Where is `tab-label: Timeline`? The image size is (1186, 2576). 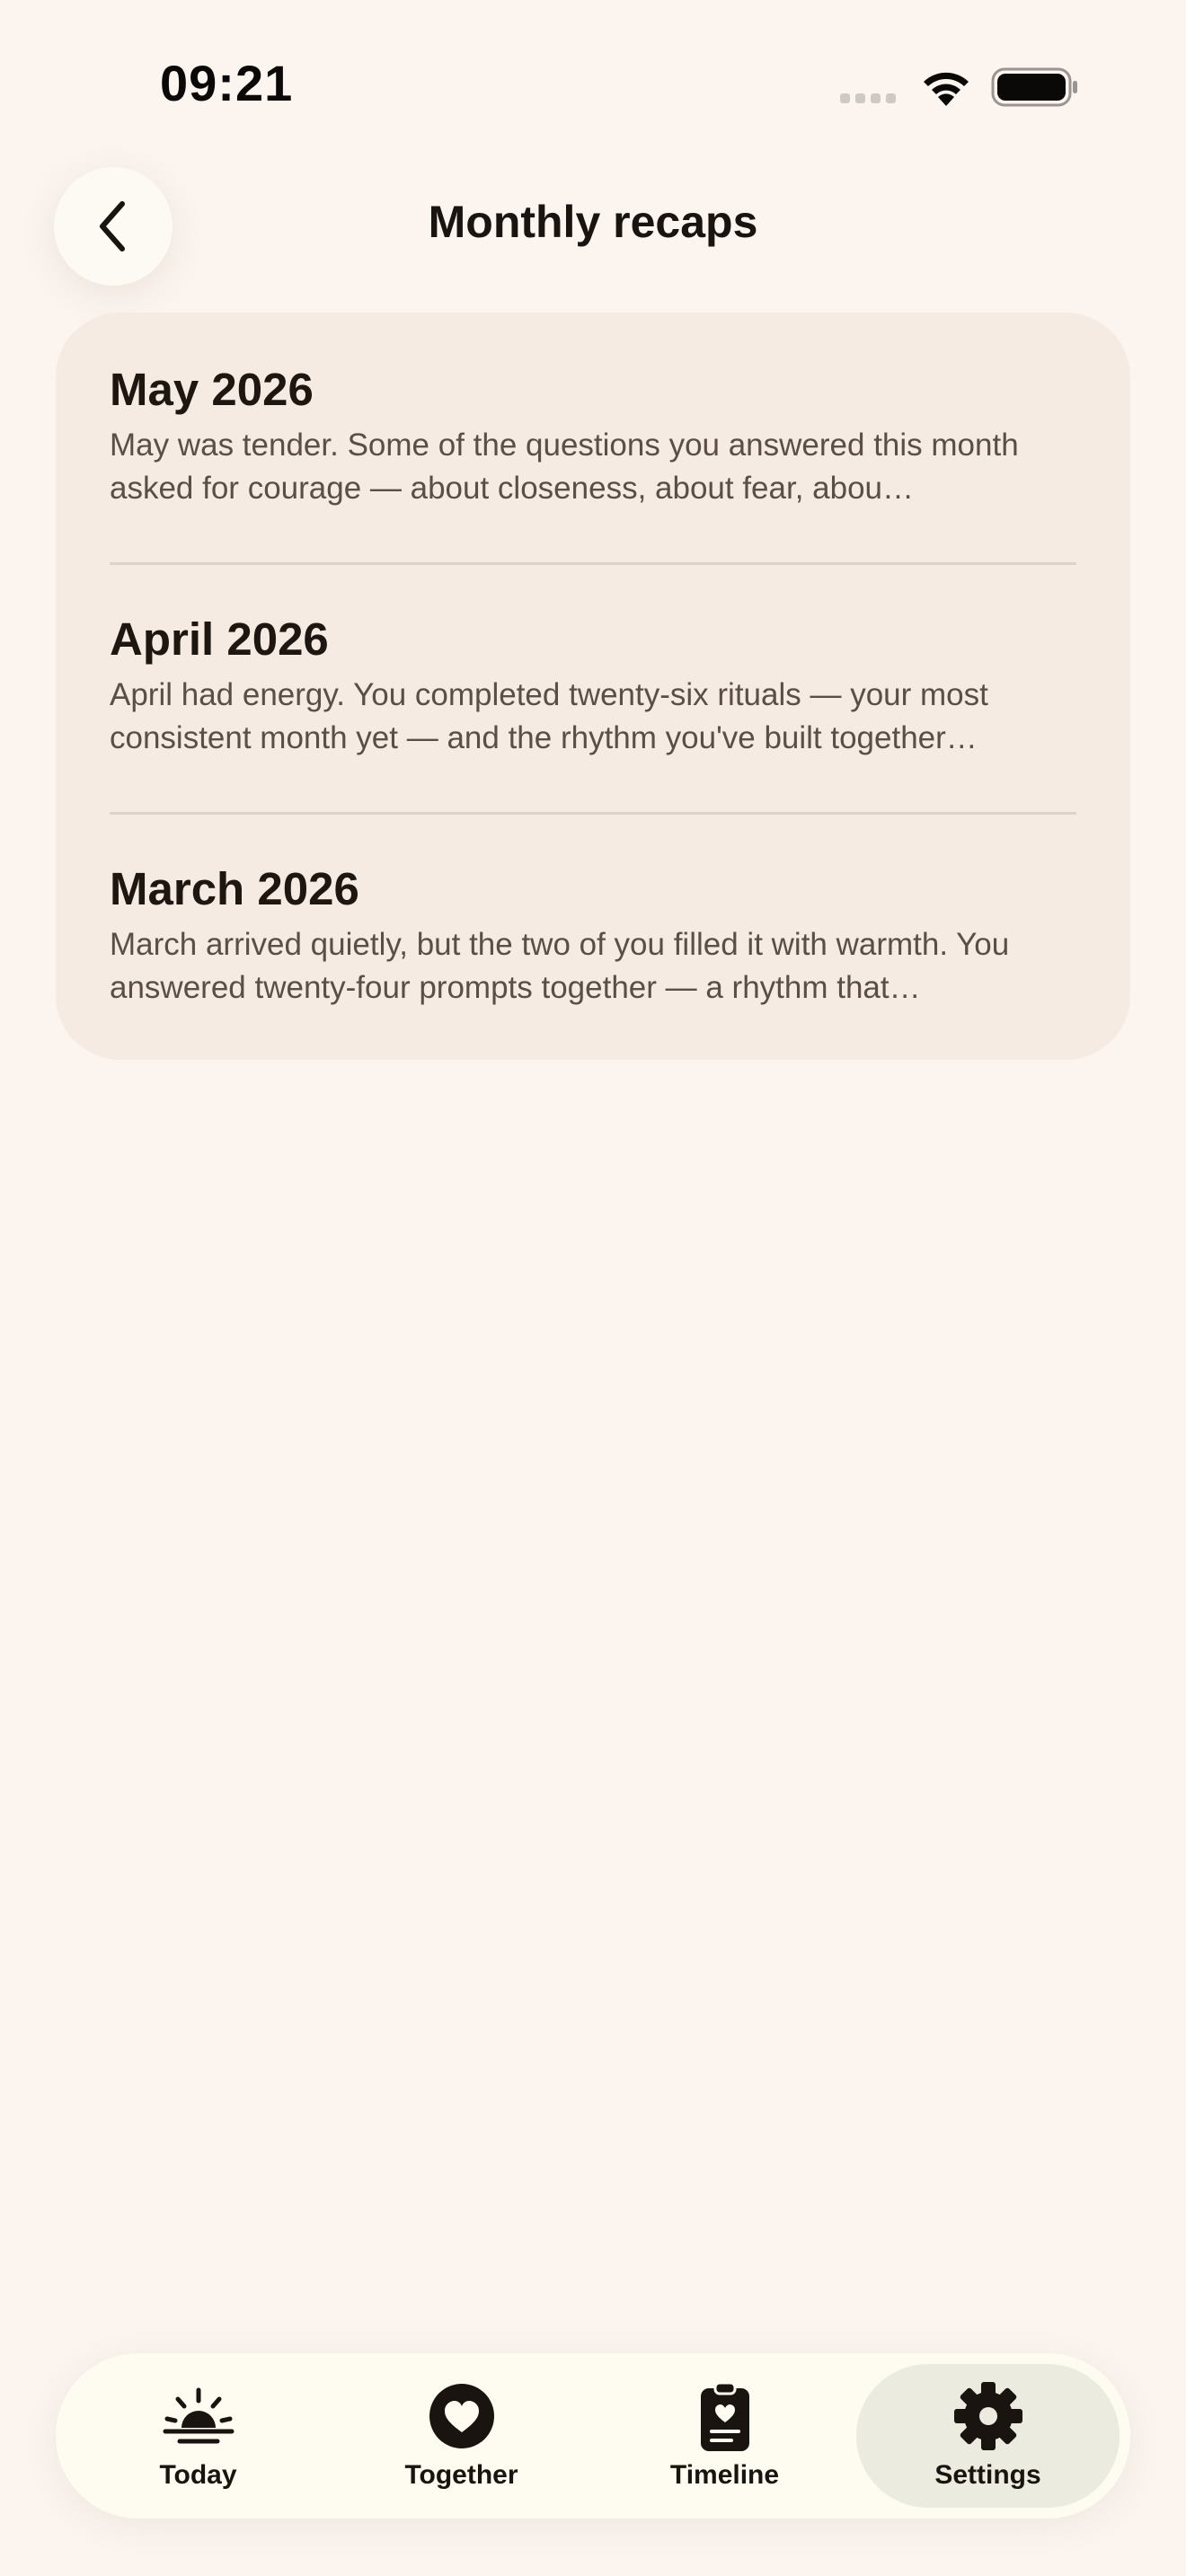
tab-label: Timeline is located at coordinates (724, 2475).